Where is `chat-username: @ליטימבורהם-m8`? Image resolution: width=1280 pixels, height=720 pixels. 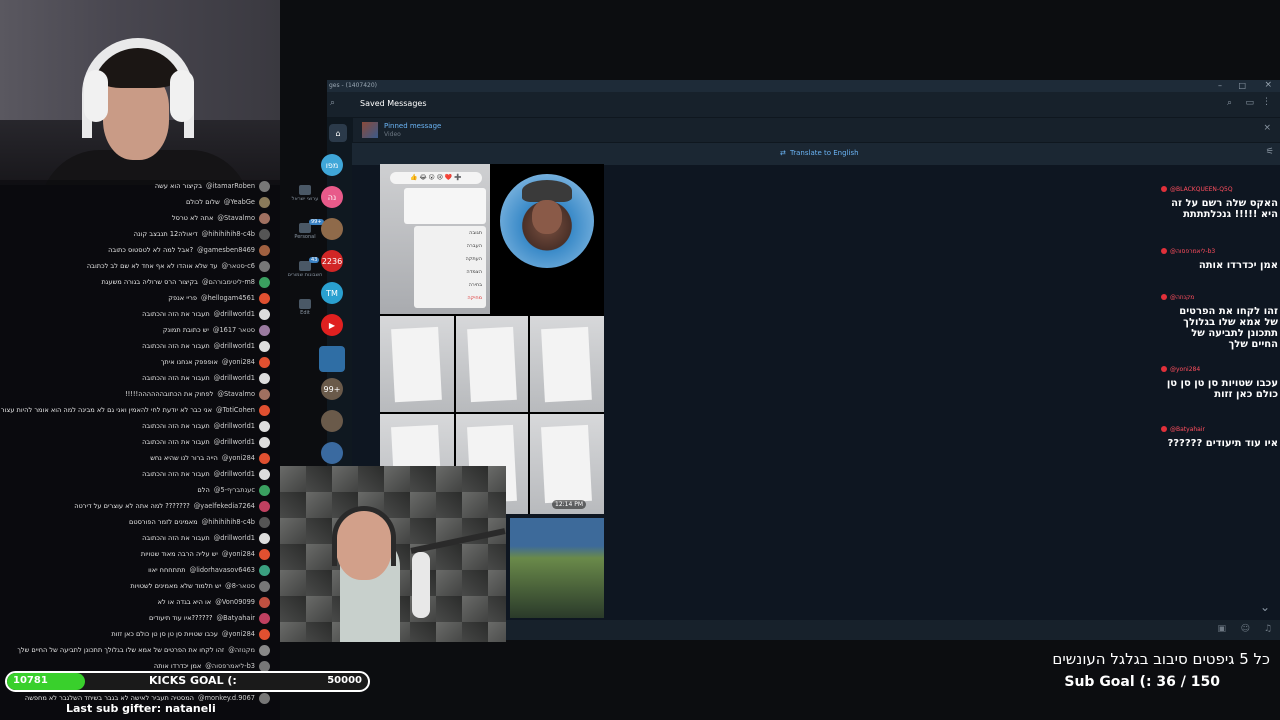
chat-username: @ליטימבורהם-m8 is located at coordinates (228, 282).